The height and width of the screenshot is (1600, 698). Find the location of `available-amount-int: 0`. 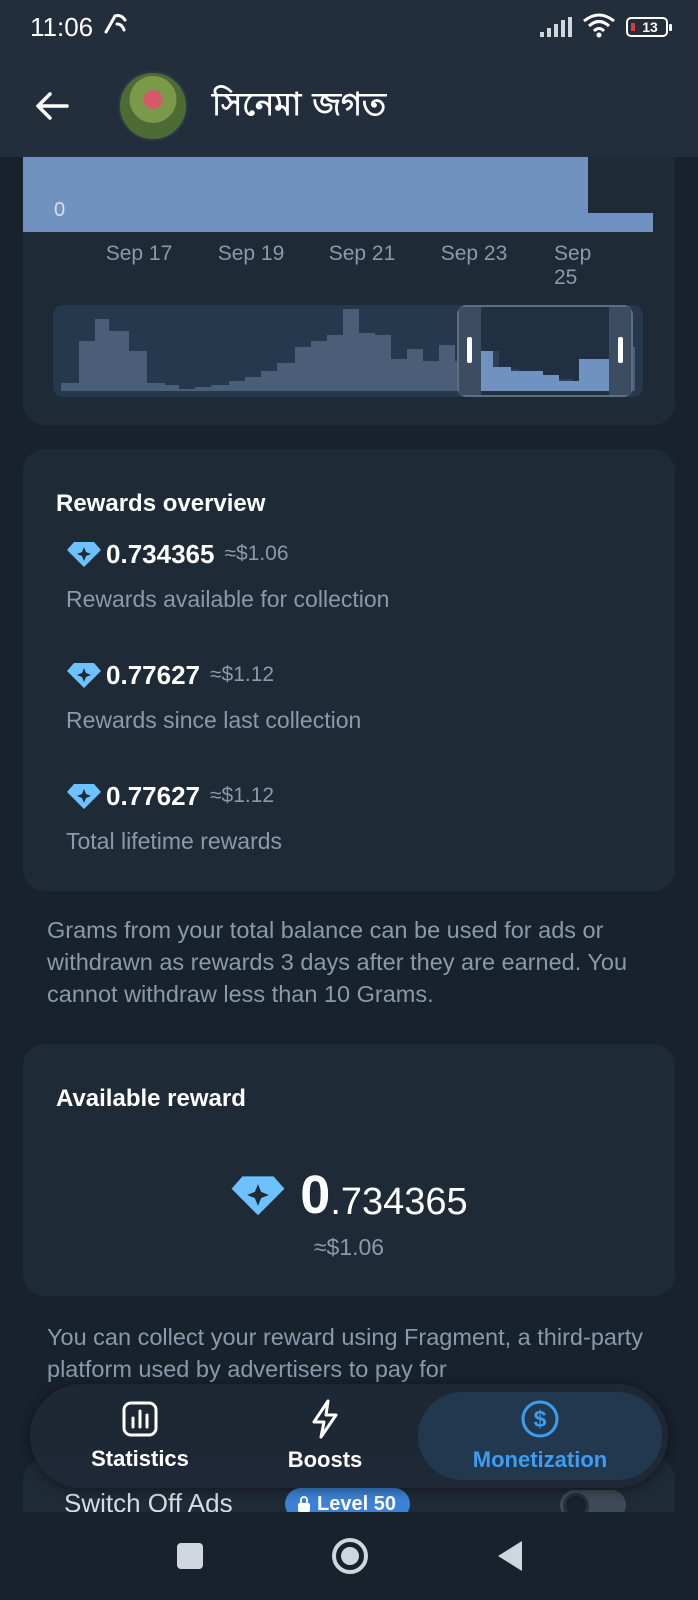

available-amount-int: 0 is located at coordinates (315, 1195).